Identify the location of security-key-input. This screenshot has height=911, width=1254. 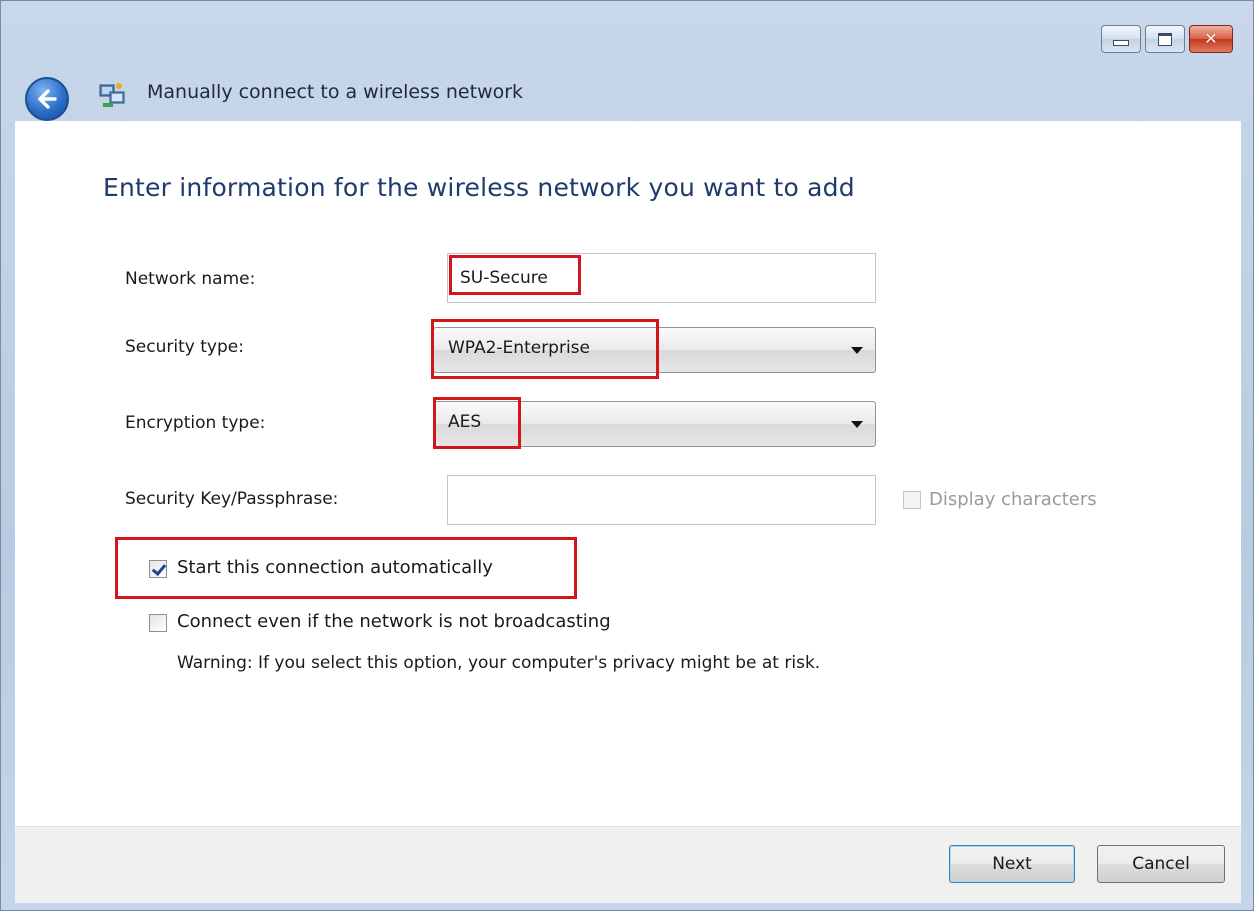
(661, 500).